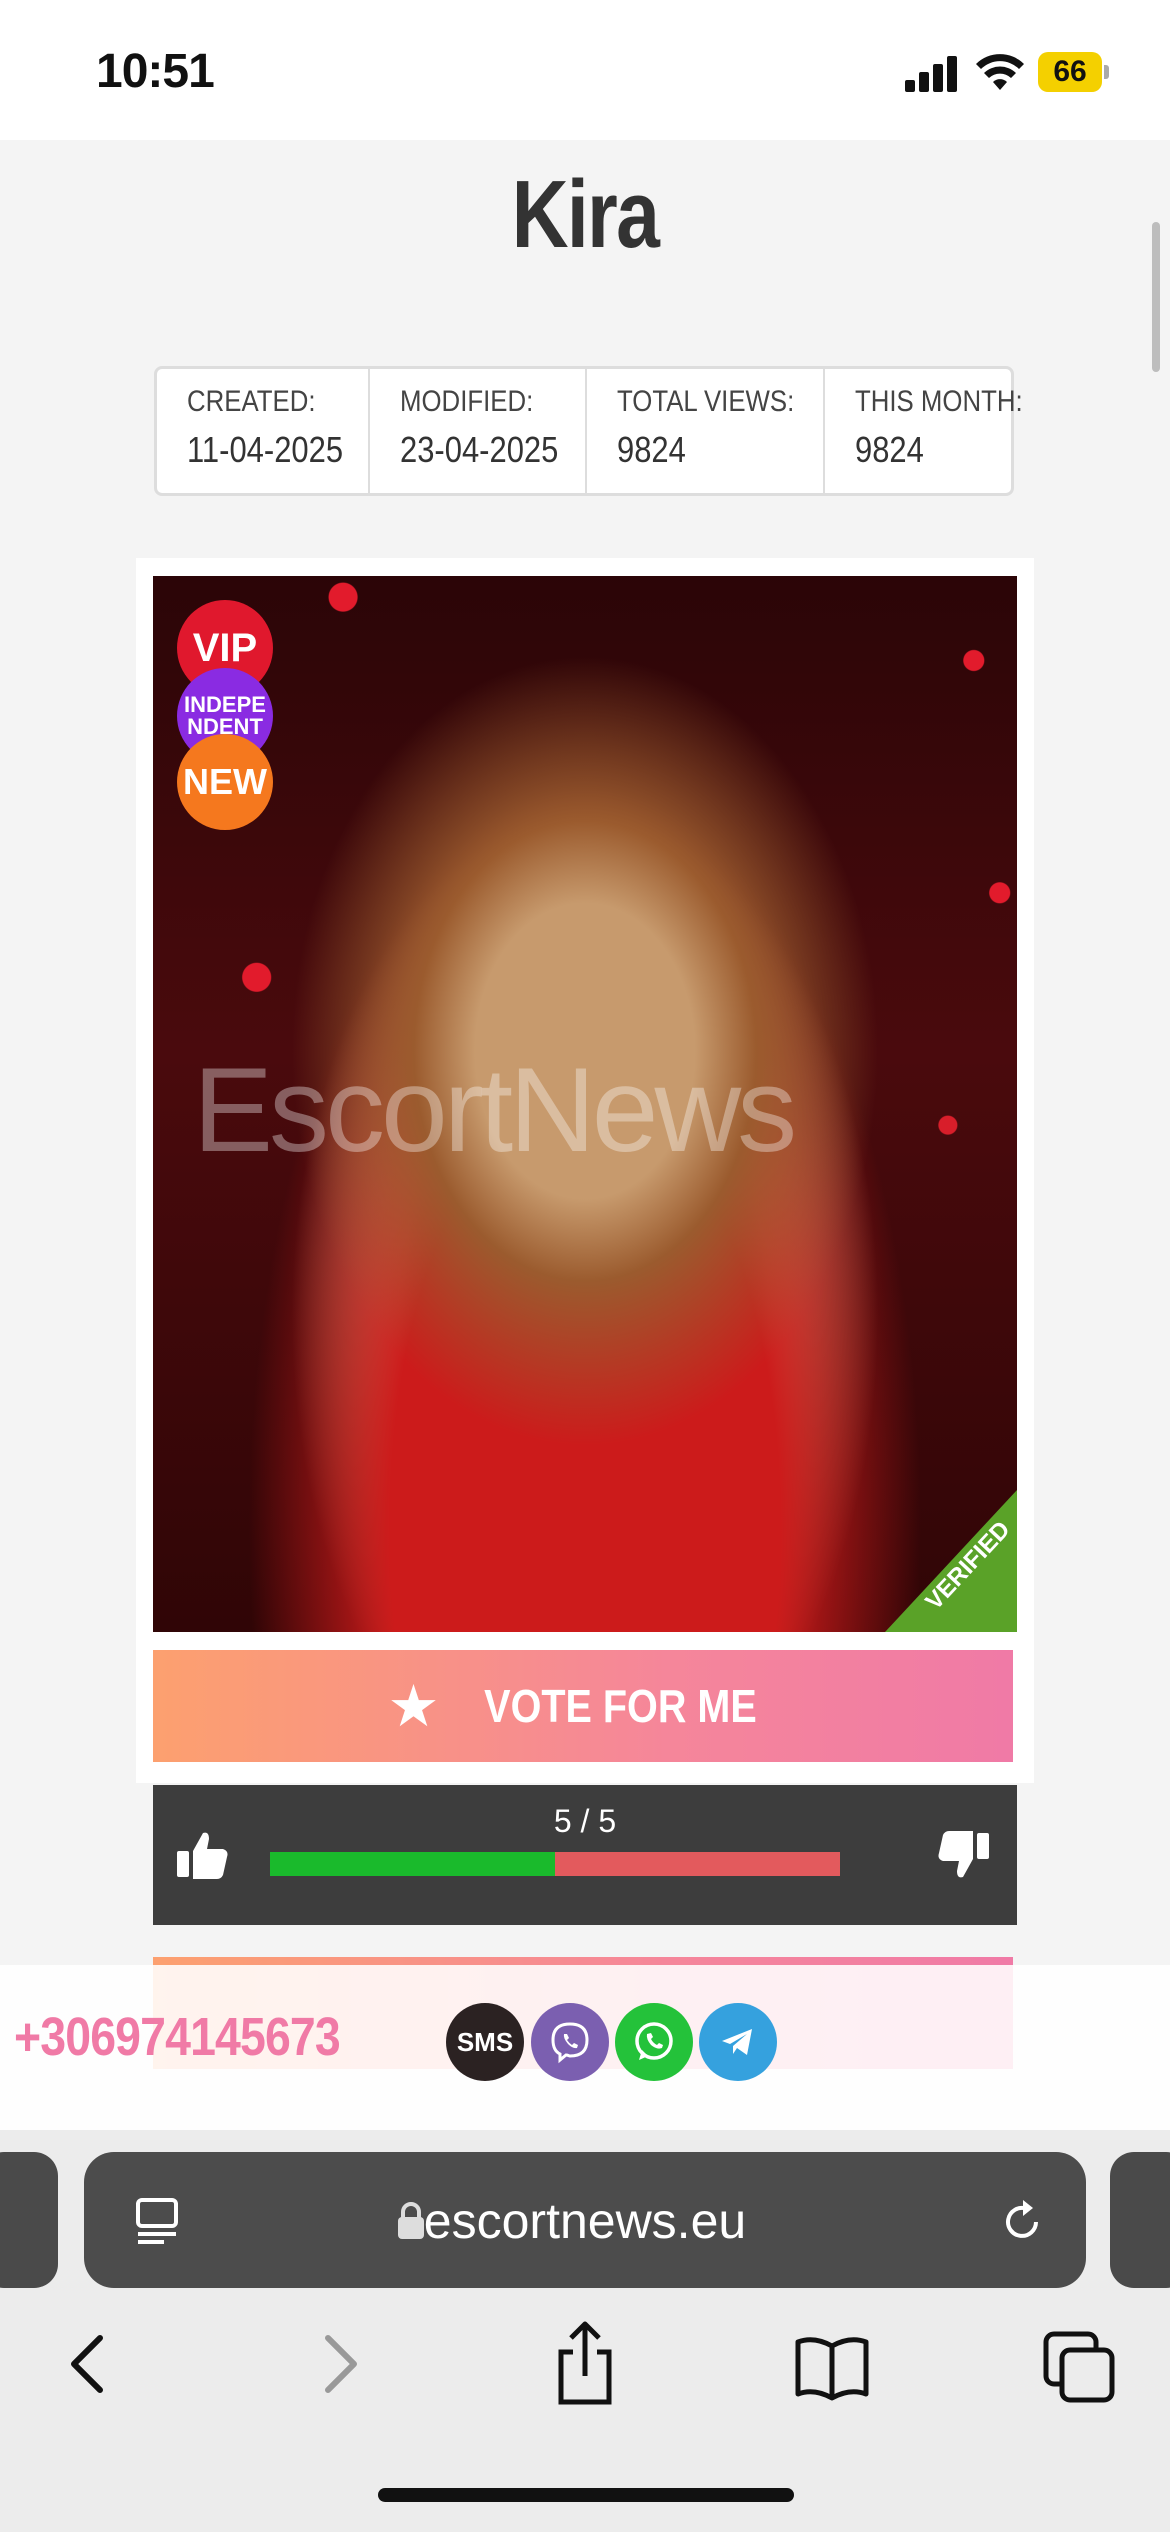 The height and width of the screenshot is (2532, 1170). What do you see at coordinates (937, 431) in the screenshot?
I see `stat-this-month: THIS MONTH: 9824` at bounding box center [937, 431].